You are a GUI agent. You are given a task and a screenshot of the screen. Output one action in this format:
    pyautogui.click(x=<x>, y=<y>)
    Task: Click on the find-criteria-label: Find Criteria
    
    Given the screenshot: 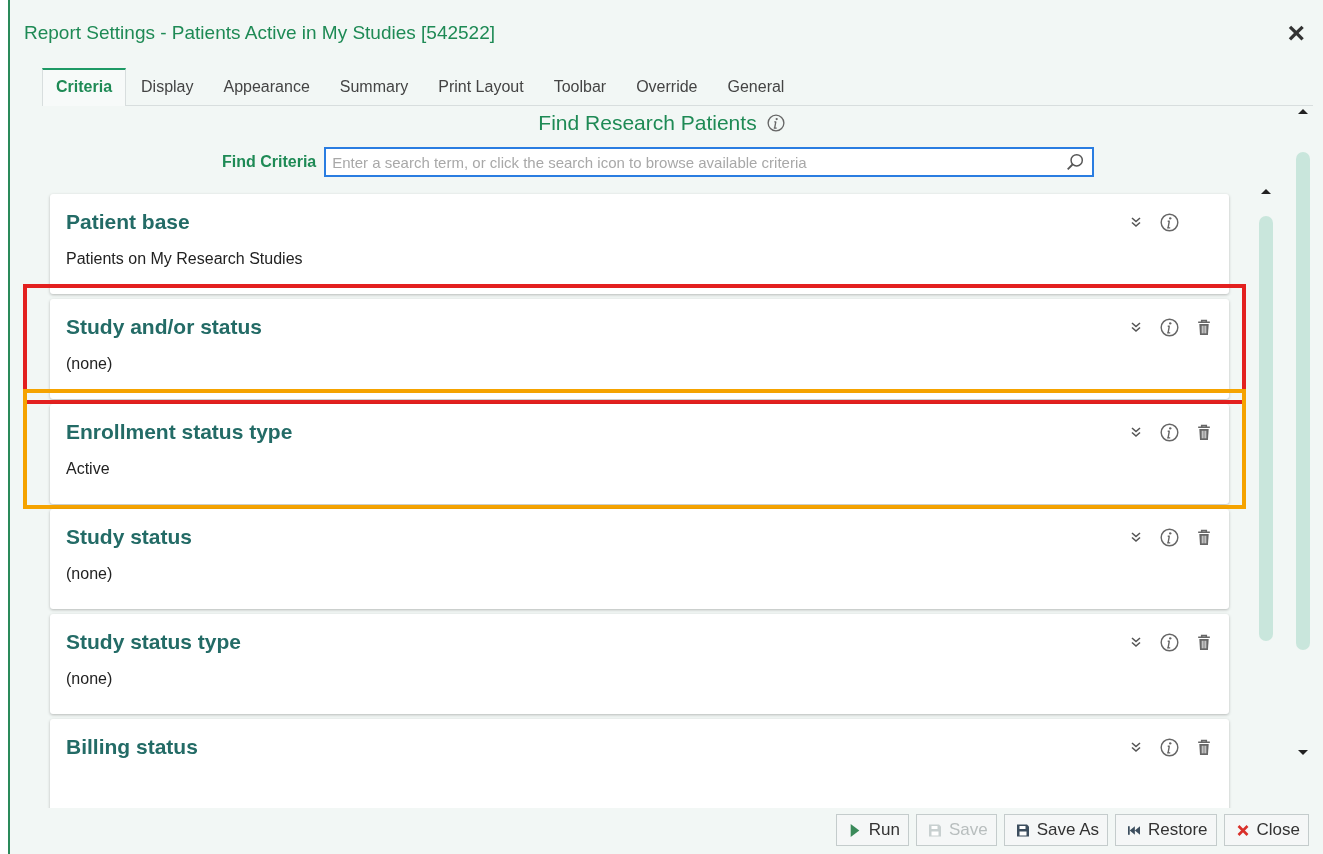 What is the action you would take?
    pyautogui.click(x=269, y=162)
    